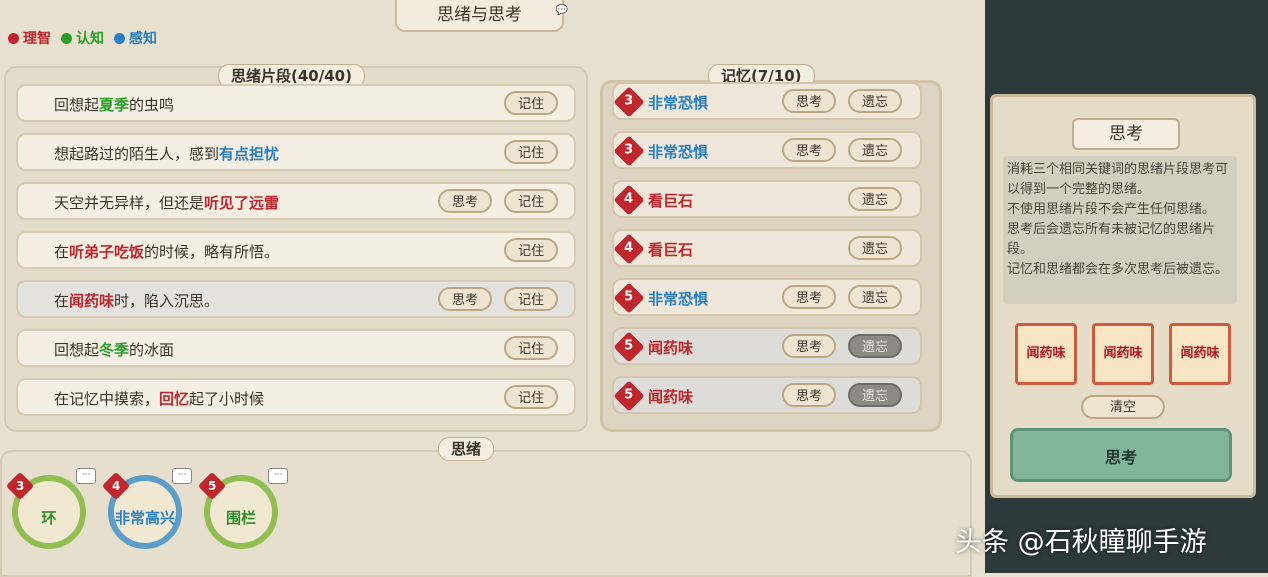 This screenshot has height=577, width=1268. Describe the element at coordinates (144, 518) in the screenshot. I see `thought-label: 非常高兴` at that location.